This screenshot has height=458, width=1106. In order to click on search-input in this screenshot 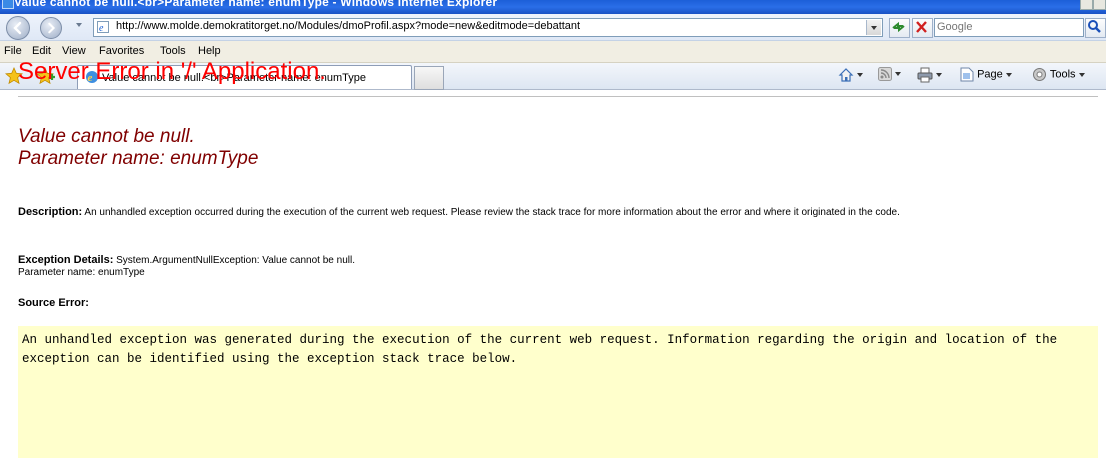, I will do `click(1007, 27)`.